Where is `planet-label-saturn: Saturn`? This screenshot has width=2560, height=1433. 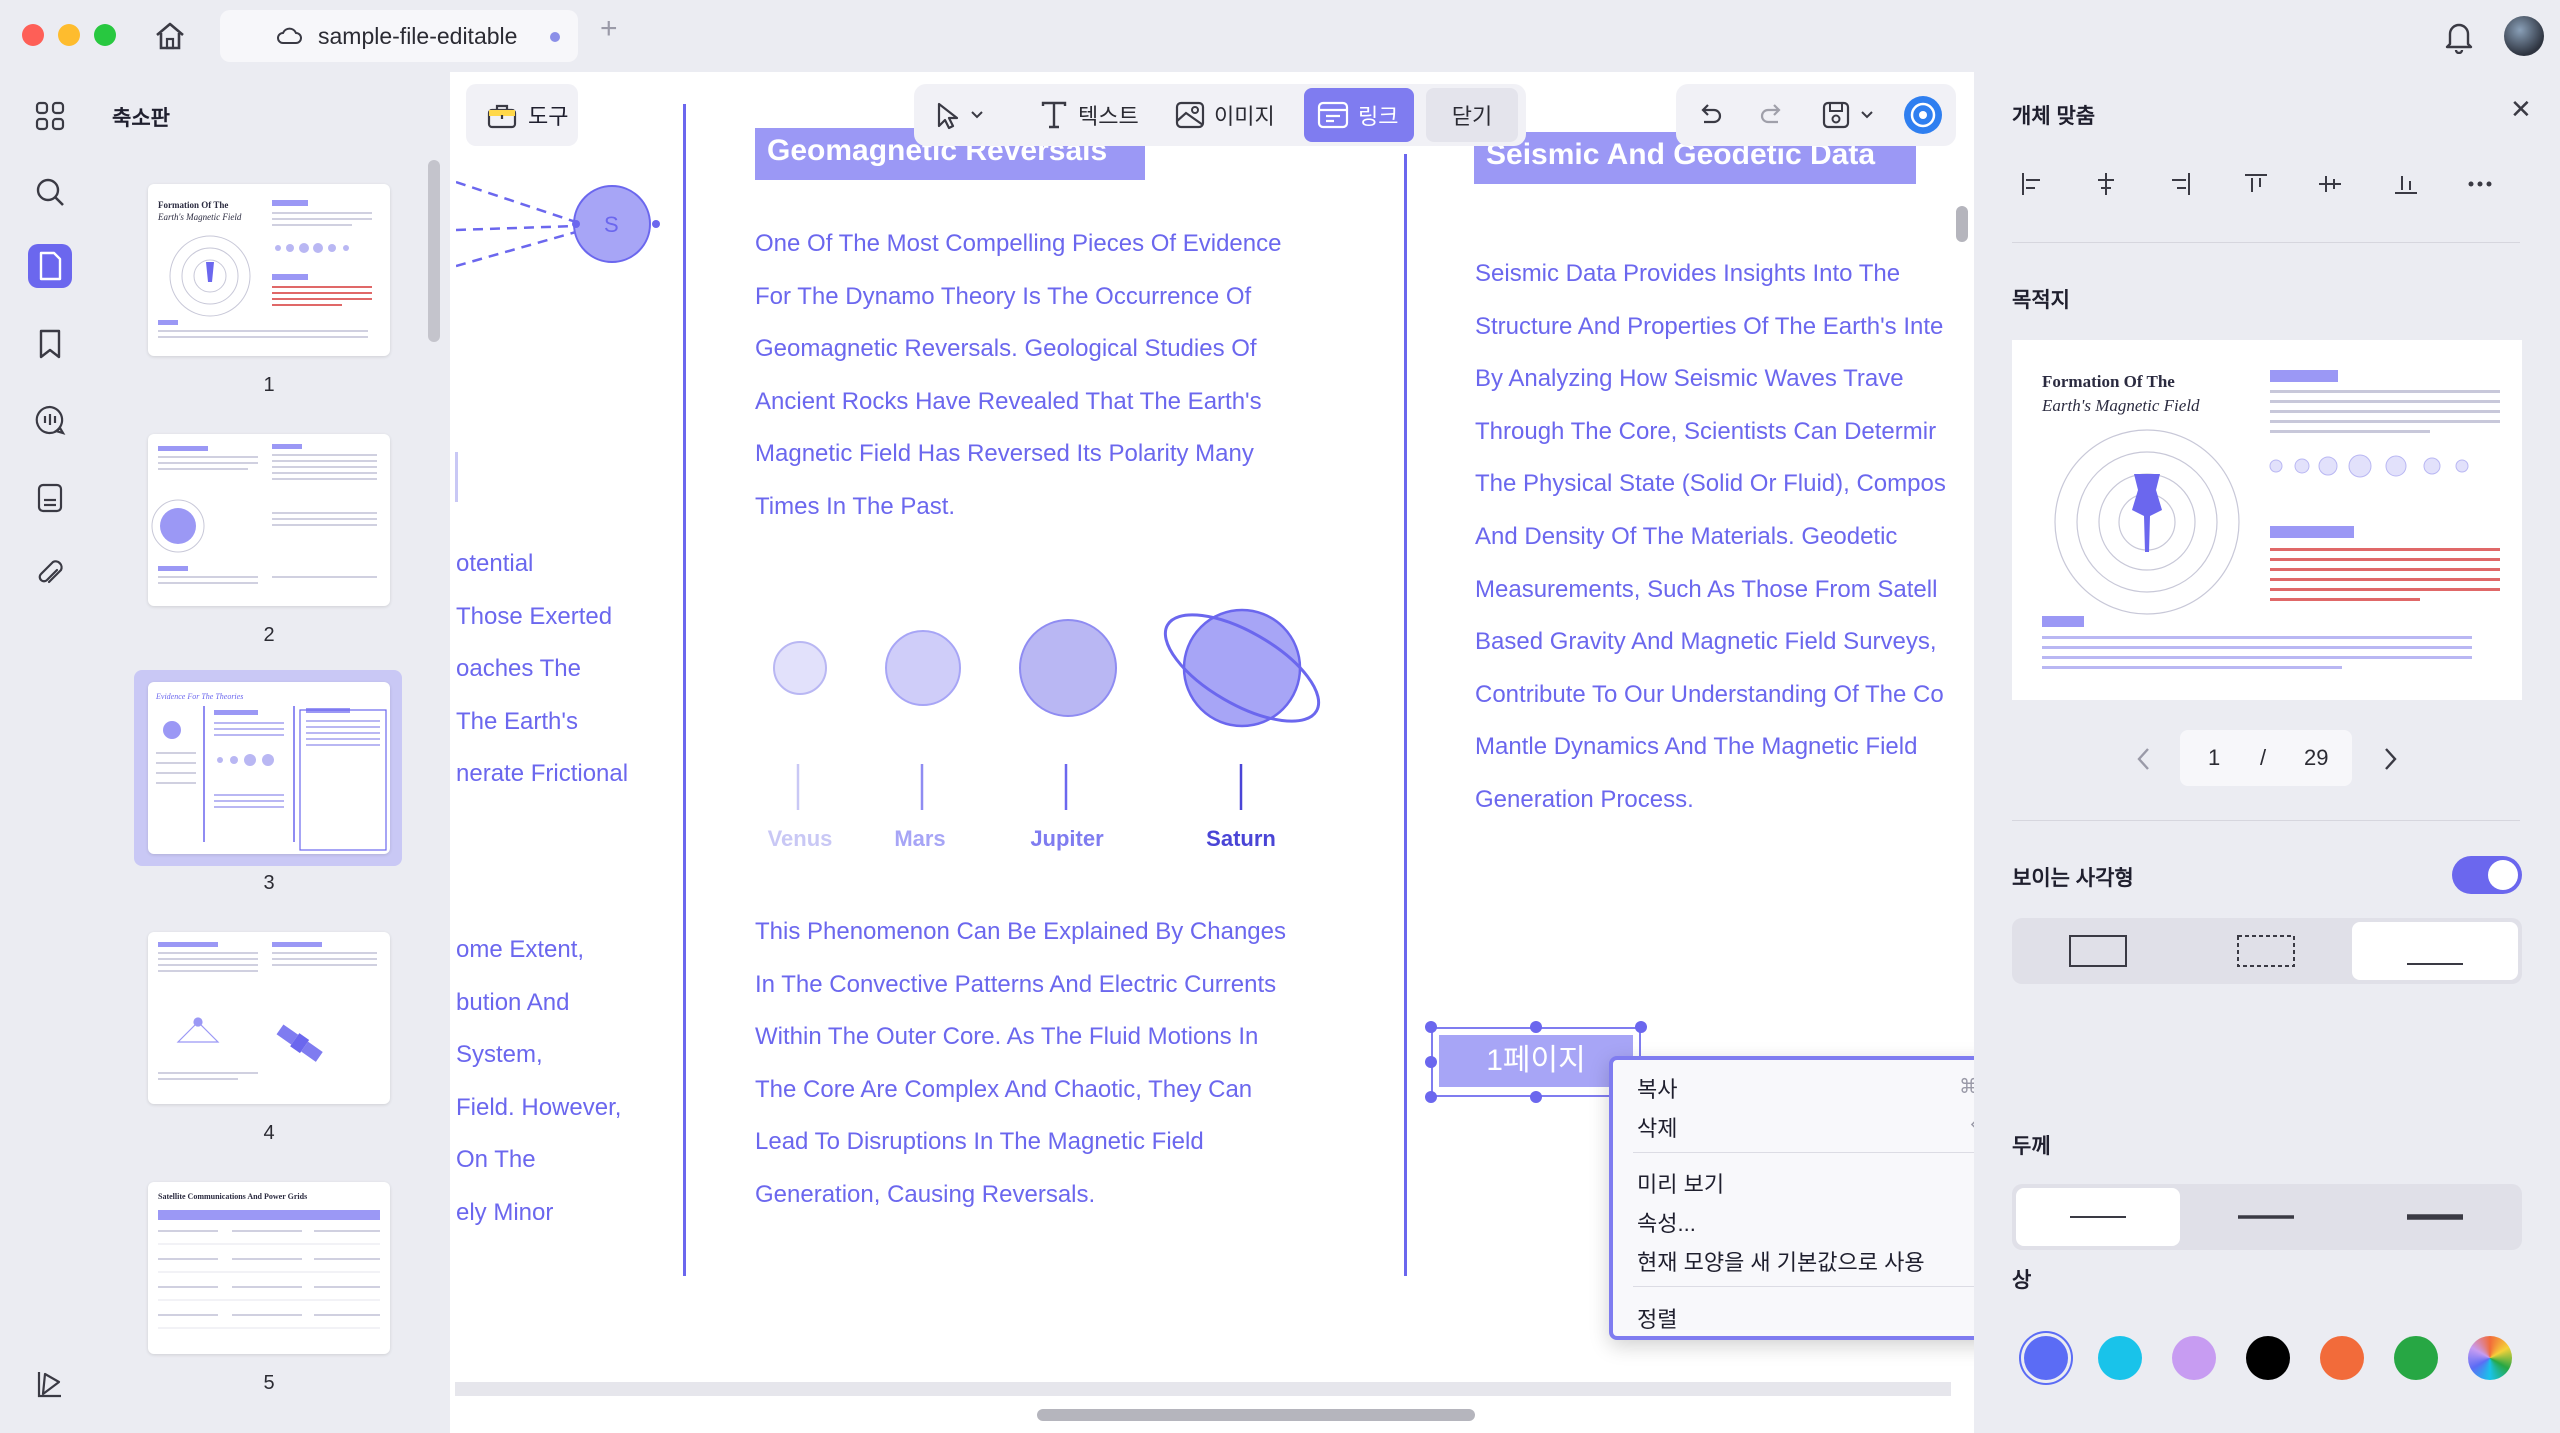 planet-label-saturn: Saturn is located at coordinates (1241, 838).